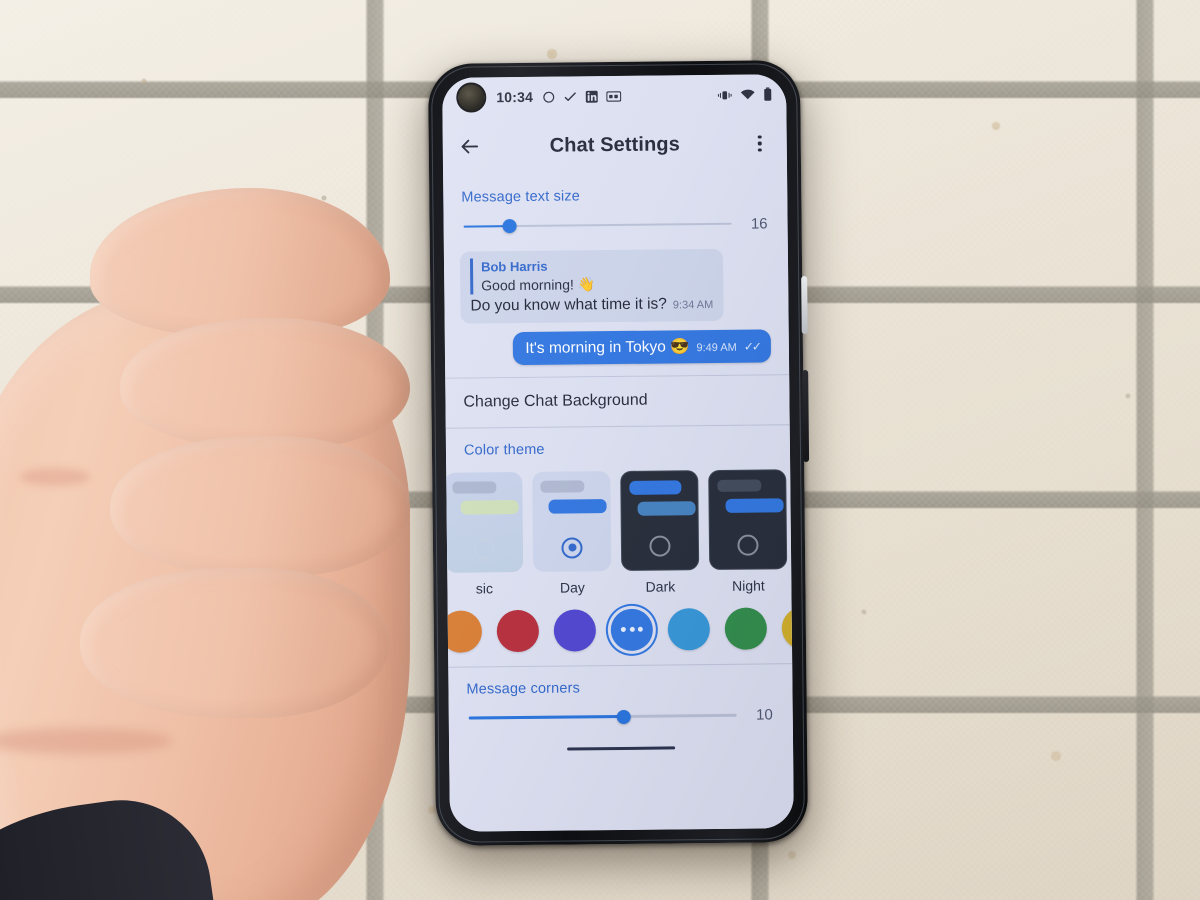  I want to click on corners-slider-row: 10, so click(621, 716).